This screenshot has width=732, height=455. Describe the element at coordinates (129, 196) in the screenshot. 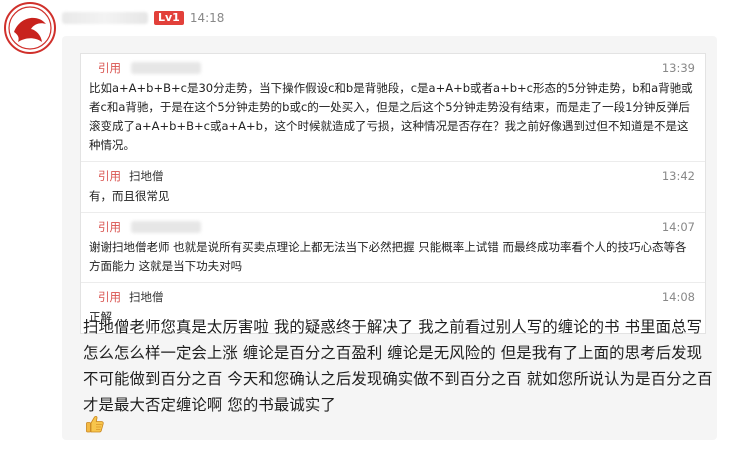

I see `quote-text: 有，而且很常见` at that location.